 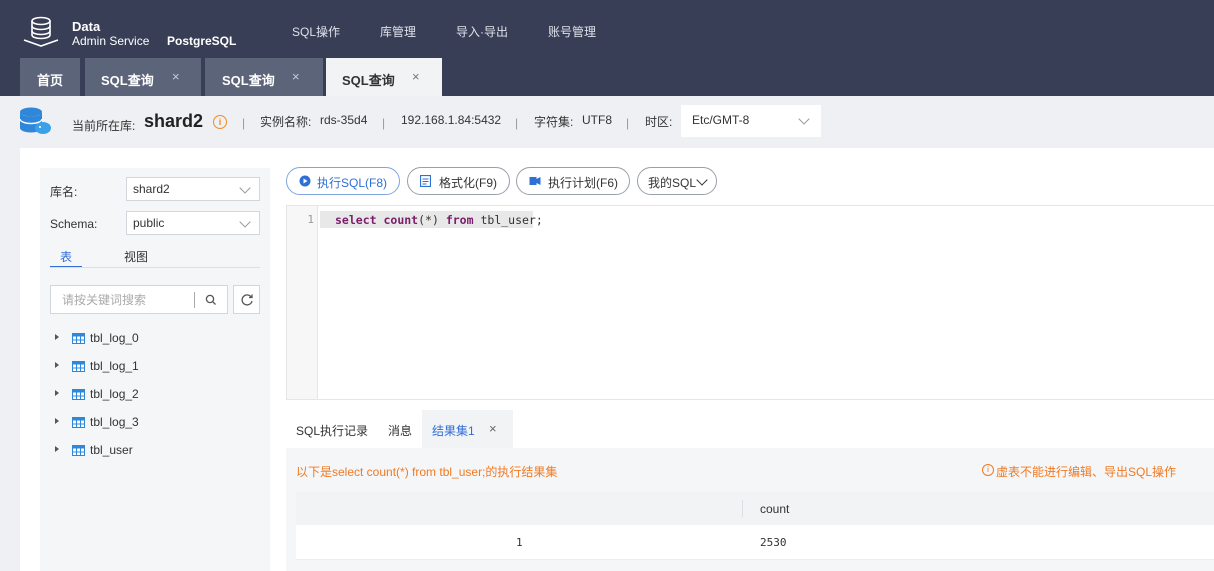 I want to click on tab-result-set-1: 结果集1, so click(x=453, y=430).